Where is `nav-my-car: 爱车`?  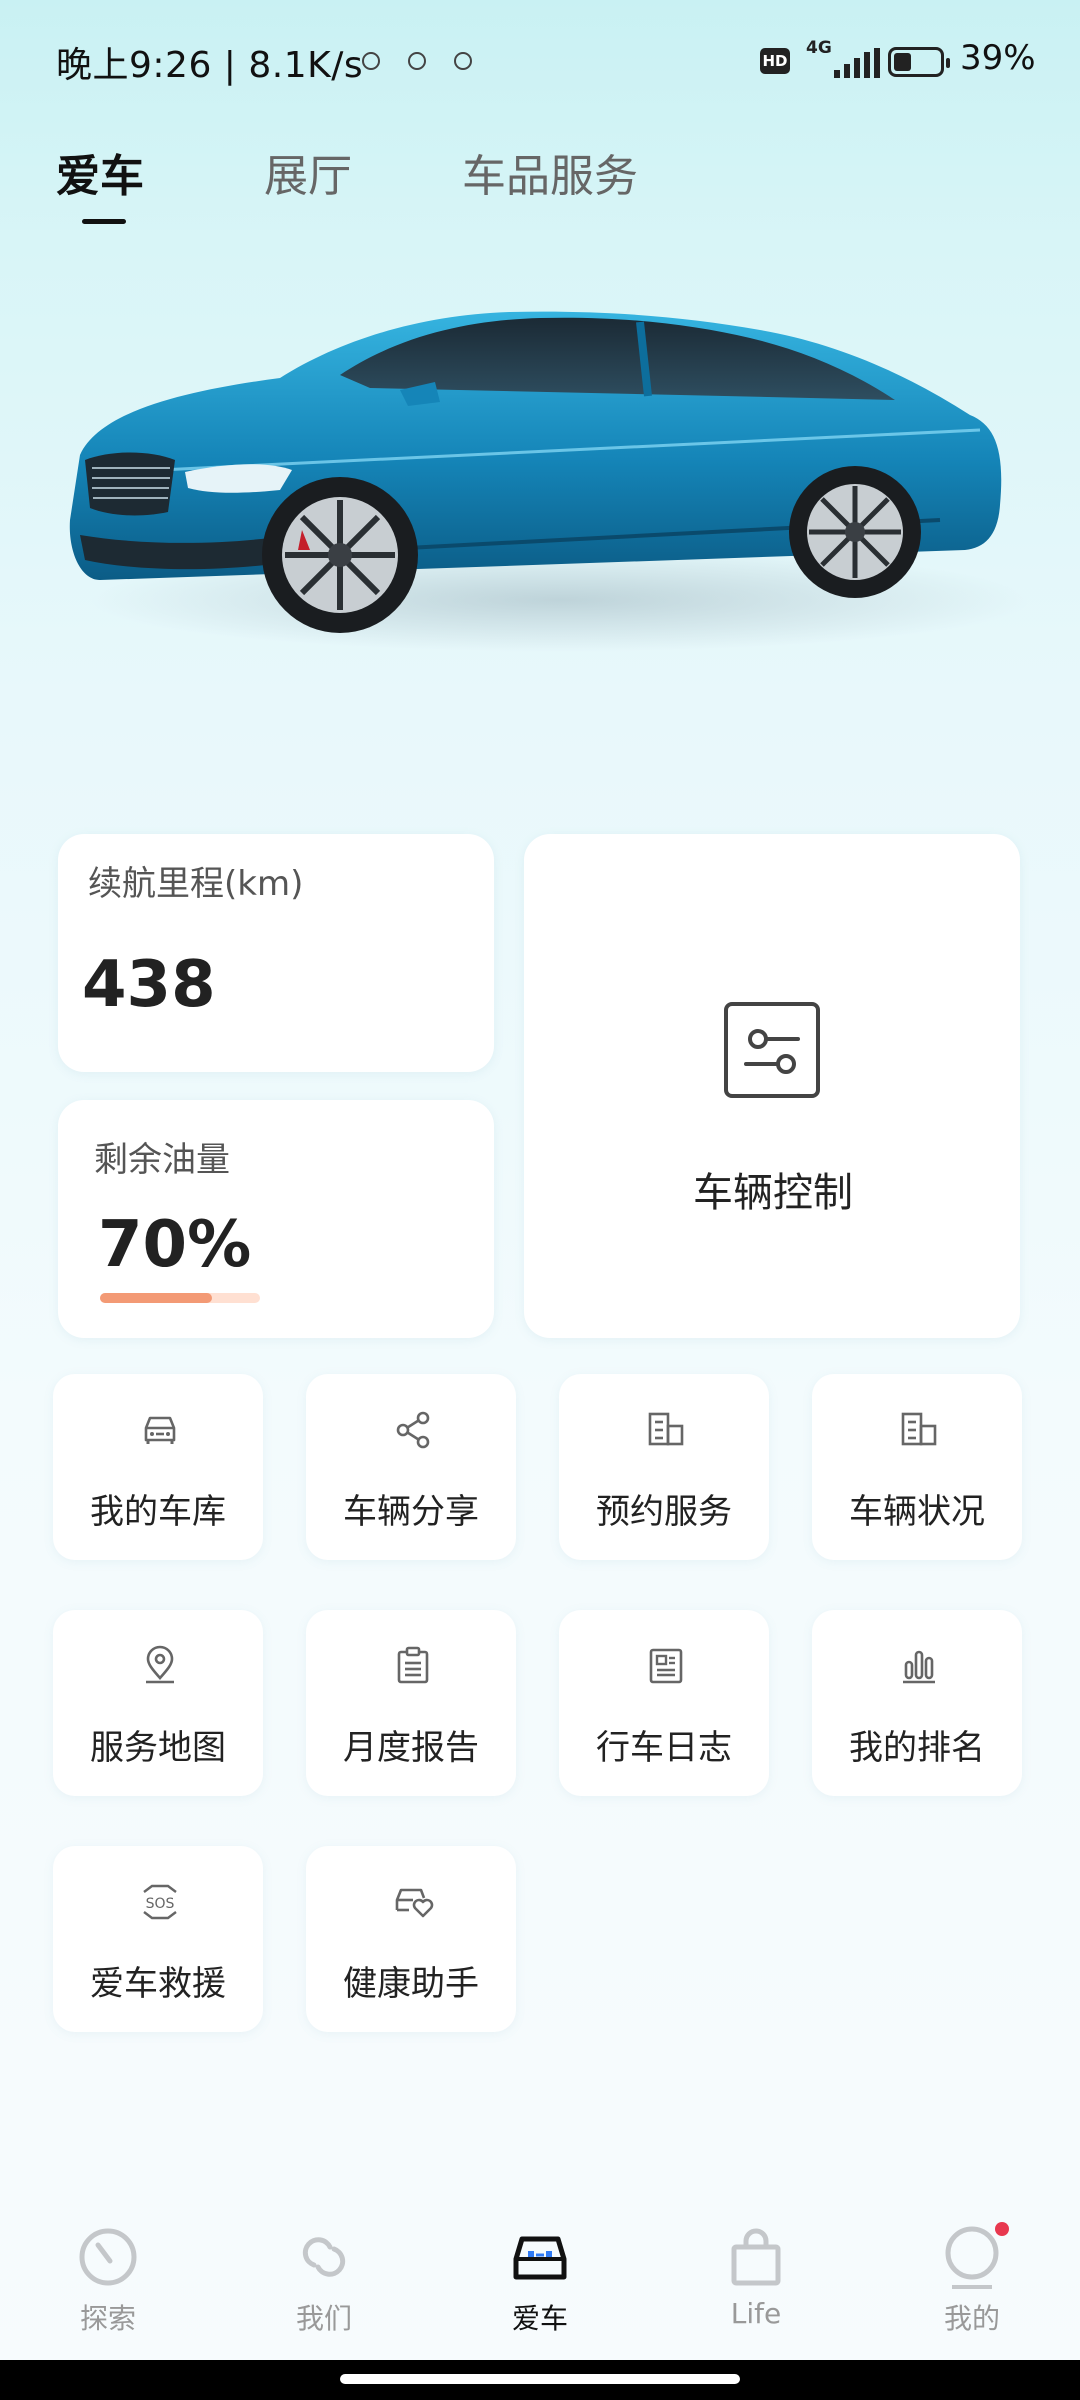 nav-my-car: 爱车 is located at coordinates (540, 2281).